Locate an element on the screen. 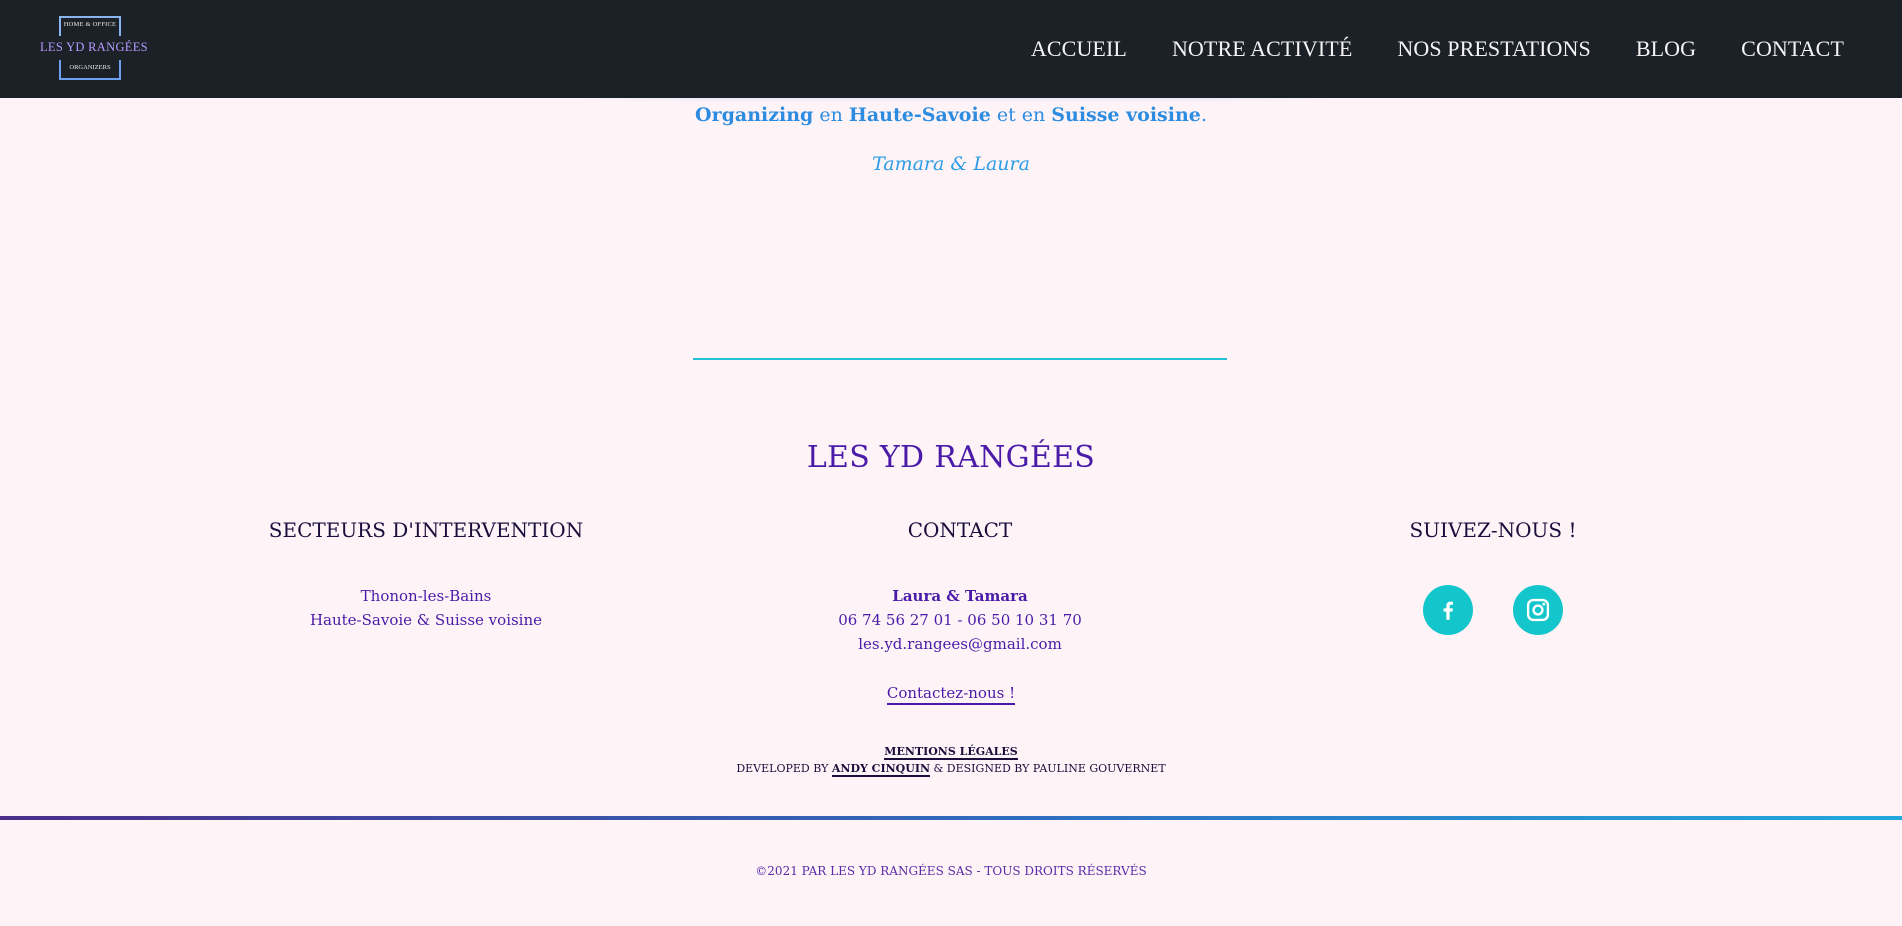  logo-wordmark: LES YD RANGÉES is located at coordinates (94, 47).